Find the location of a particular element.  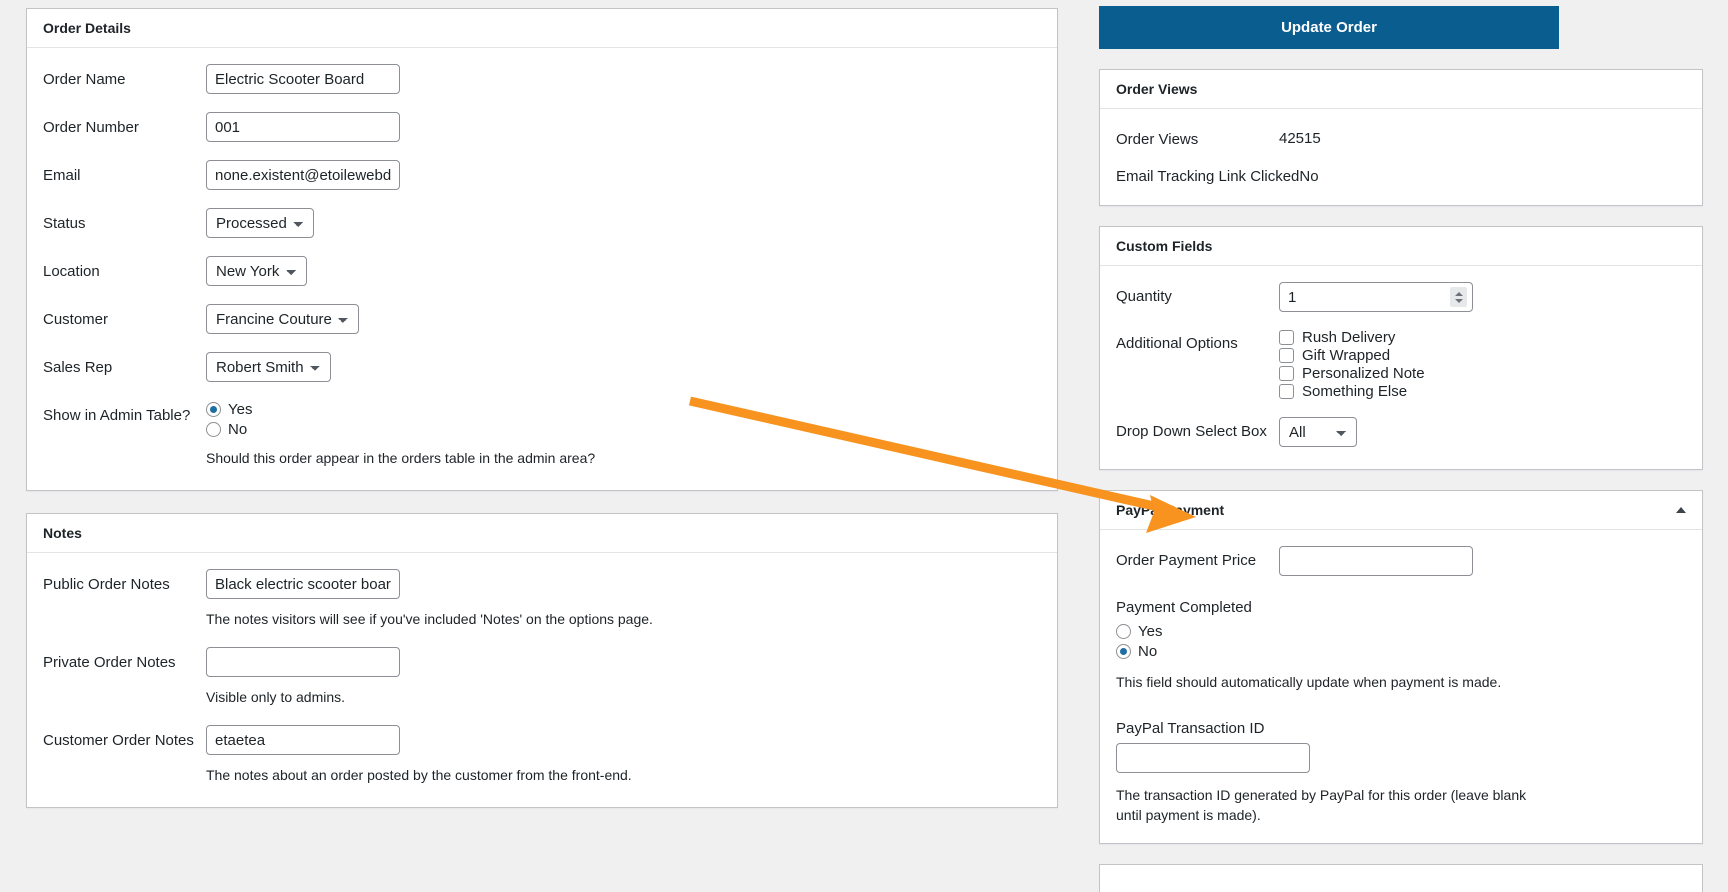

public-notes-input is located at coordinates (303, 584).